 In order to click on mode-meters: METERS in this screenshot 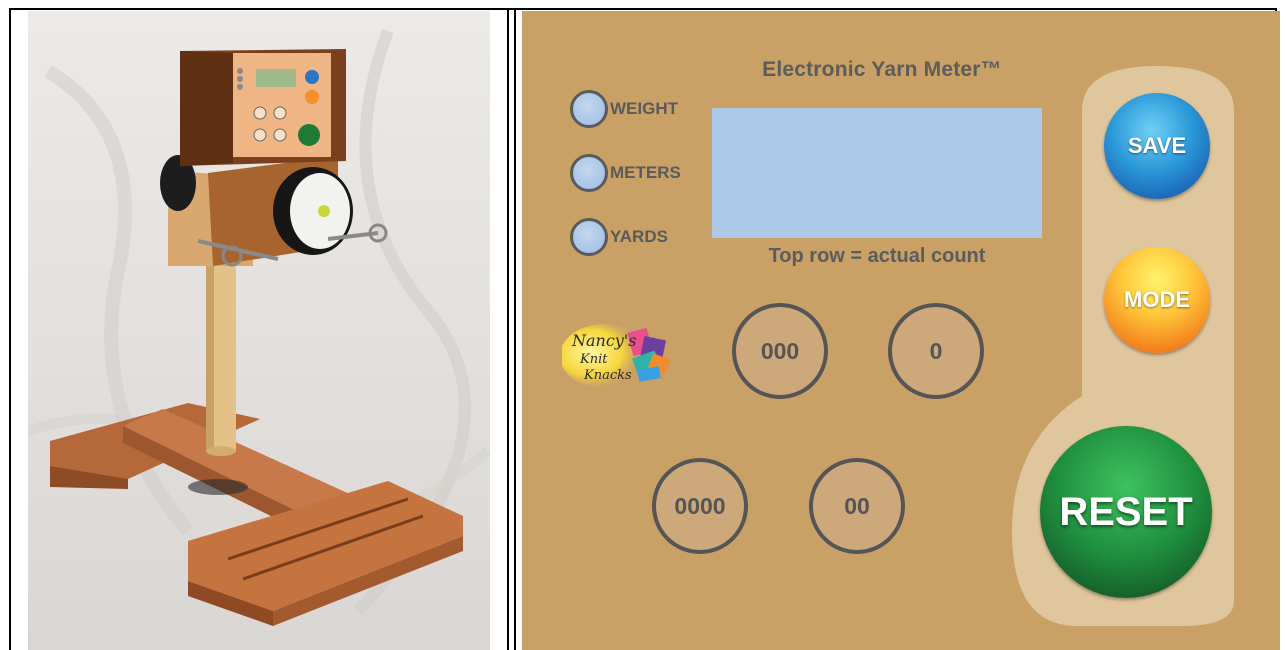, I will do `click(625, 173)`.